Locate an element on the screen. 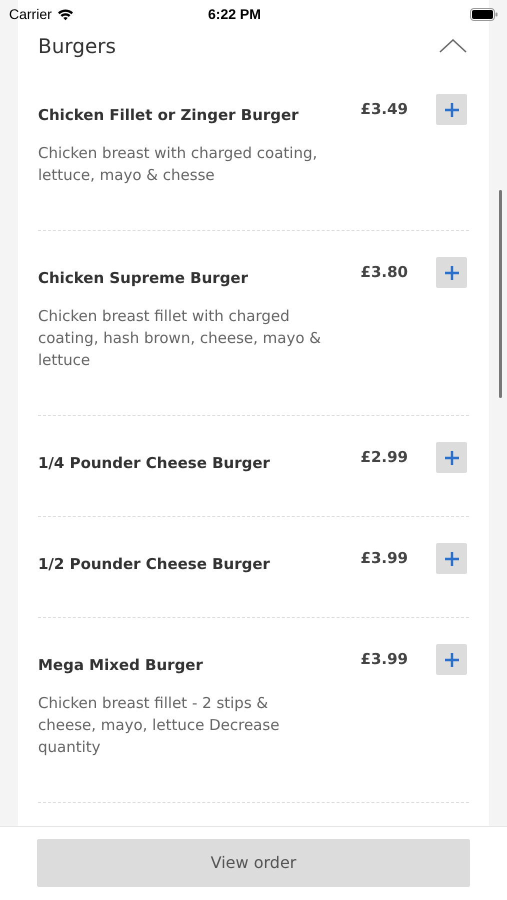 This screenshot has height=900, width=507. item-description: Chicken breast fillet with charged coating, hash brown, cheese, mayo & lettuce is located at coordinates (180, 338).